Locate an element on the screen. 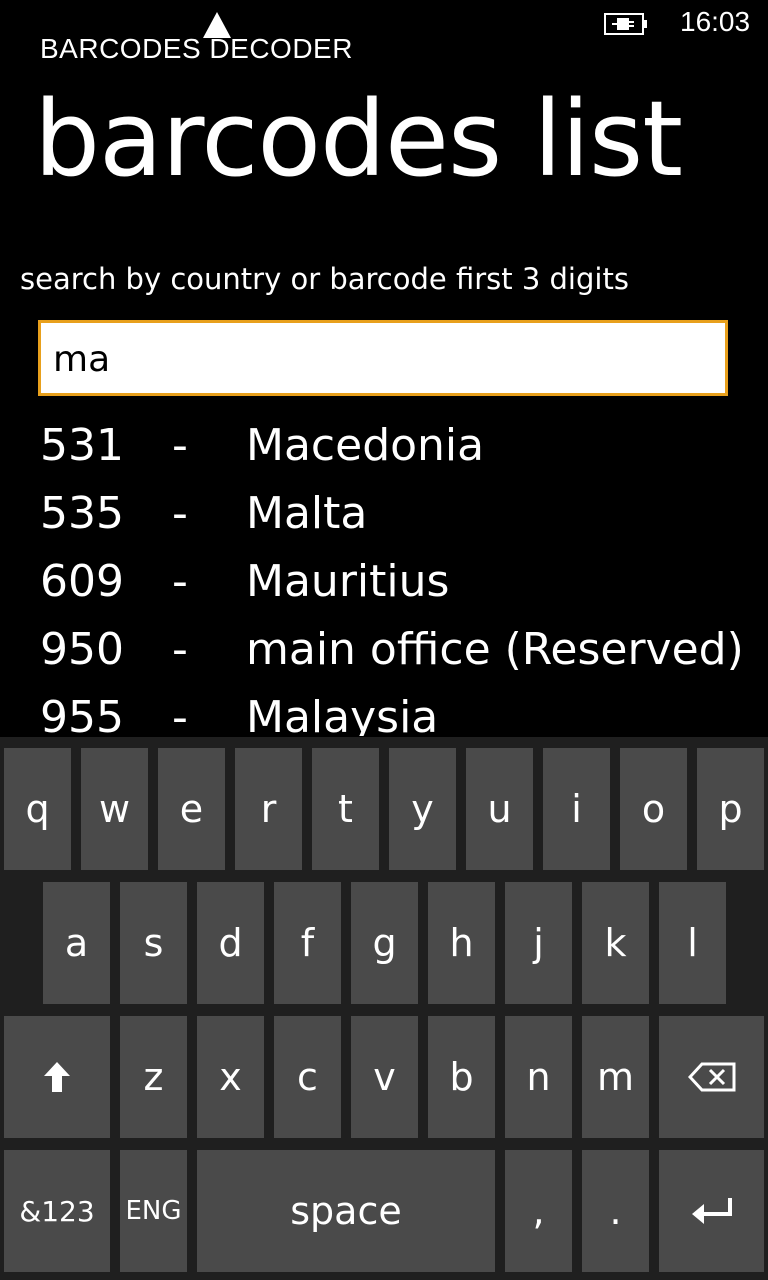 The image size is (768, 1280). key-p: p is located at coordinates (730, 809).